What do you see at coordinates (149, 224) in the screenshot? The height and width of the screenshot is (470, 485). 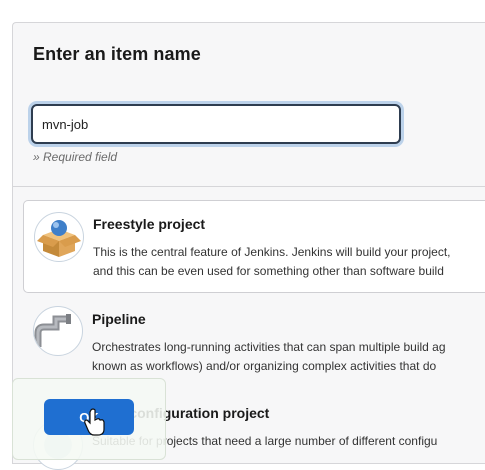 I see `item-type-name: Freestyle project` at bounding box center [149, 224].